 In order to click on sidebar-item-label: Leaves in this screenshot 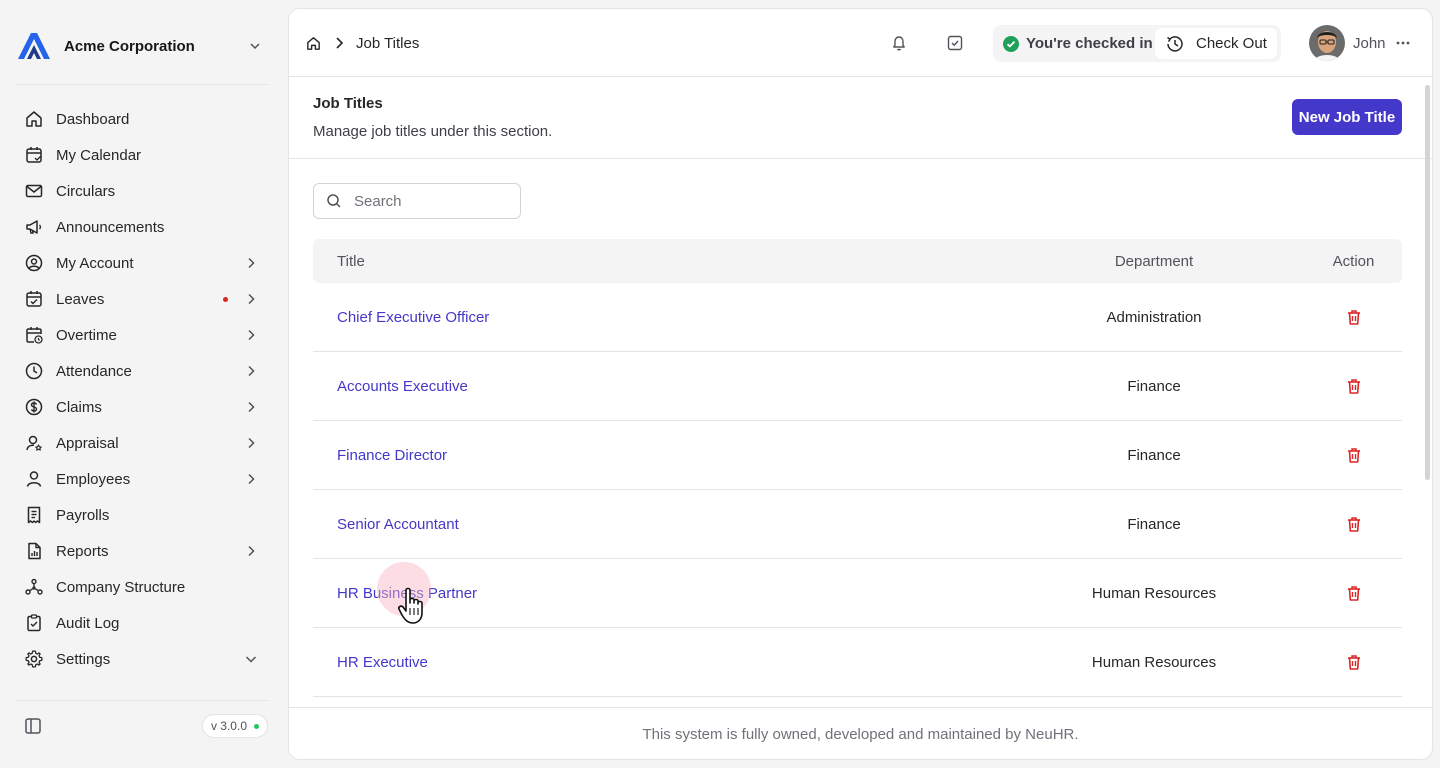, I will do `click(80, 299)`.